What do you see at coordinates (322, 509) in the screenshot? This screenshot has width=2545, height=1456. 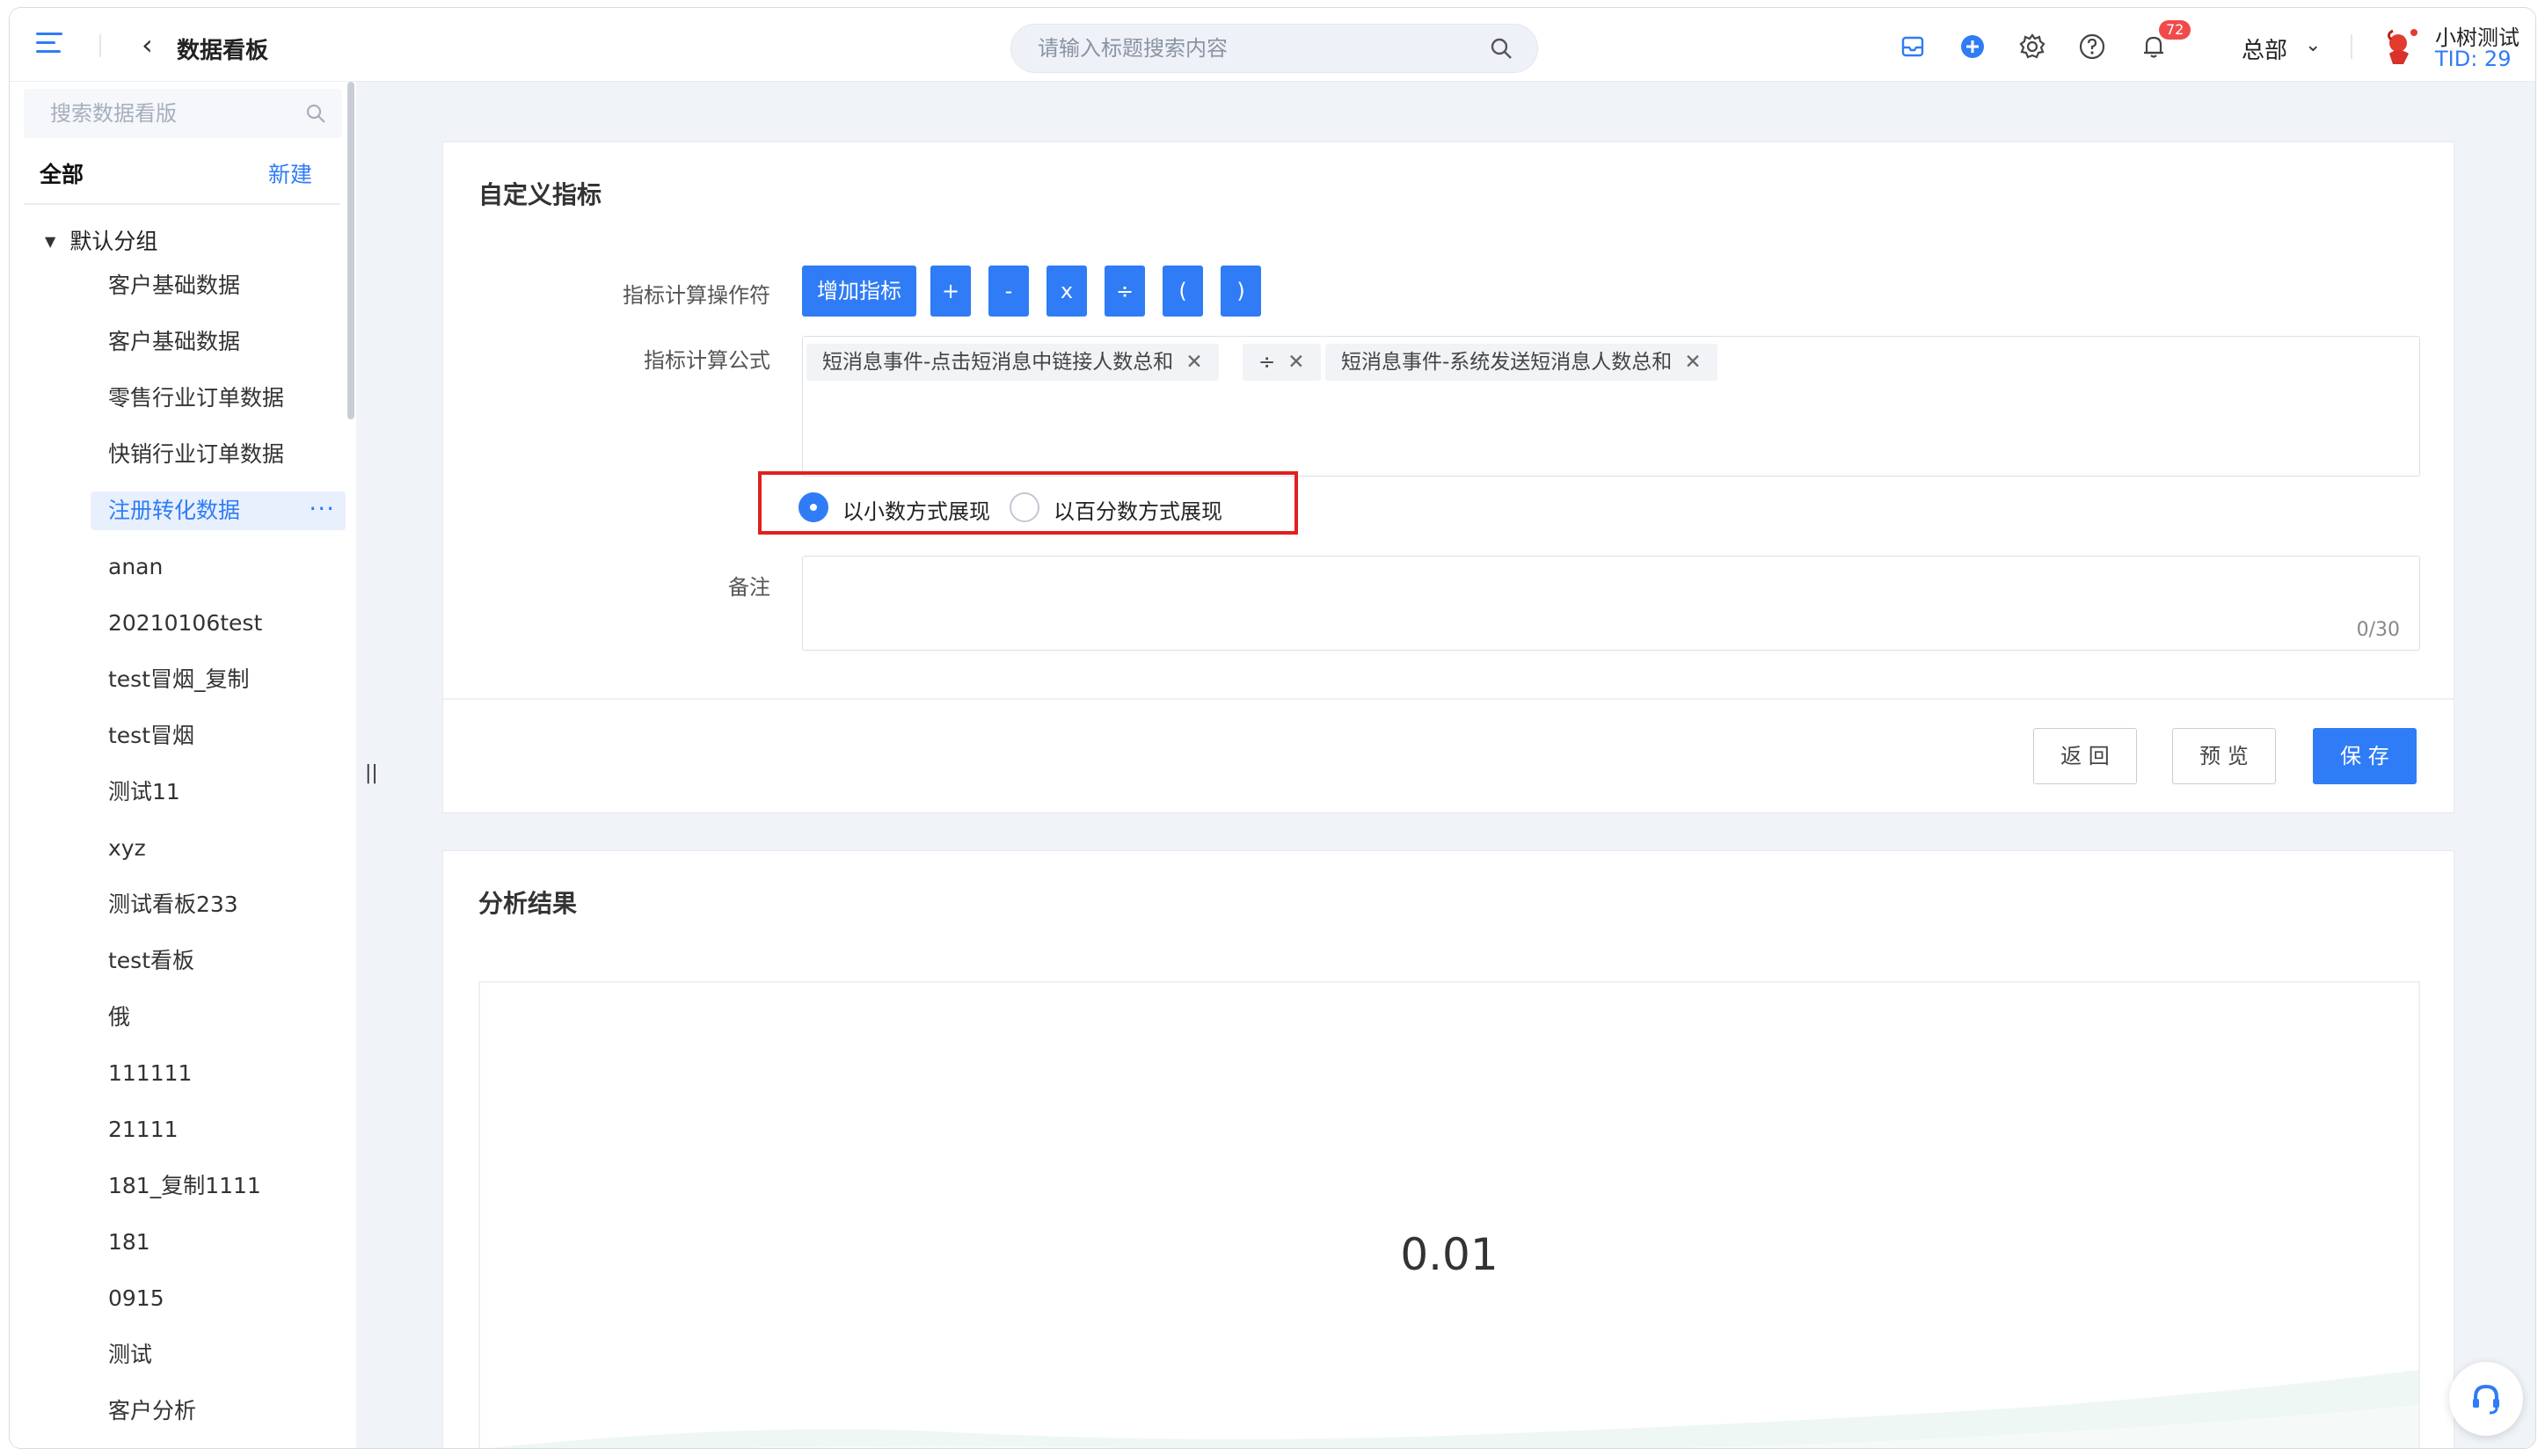 I see `more-icon: ···` at bounding box center [322, 509].